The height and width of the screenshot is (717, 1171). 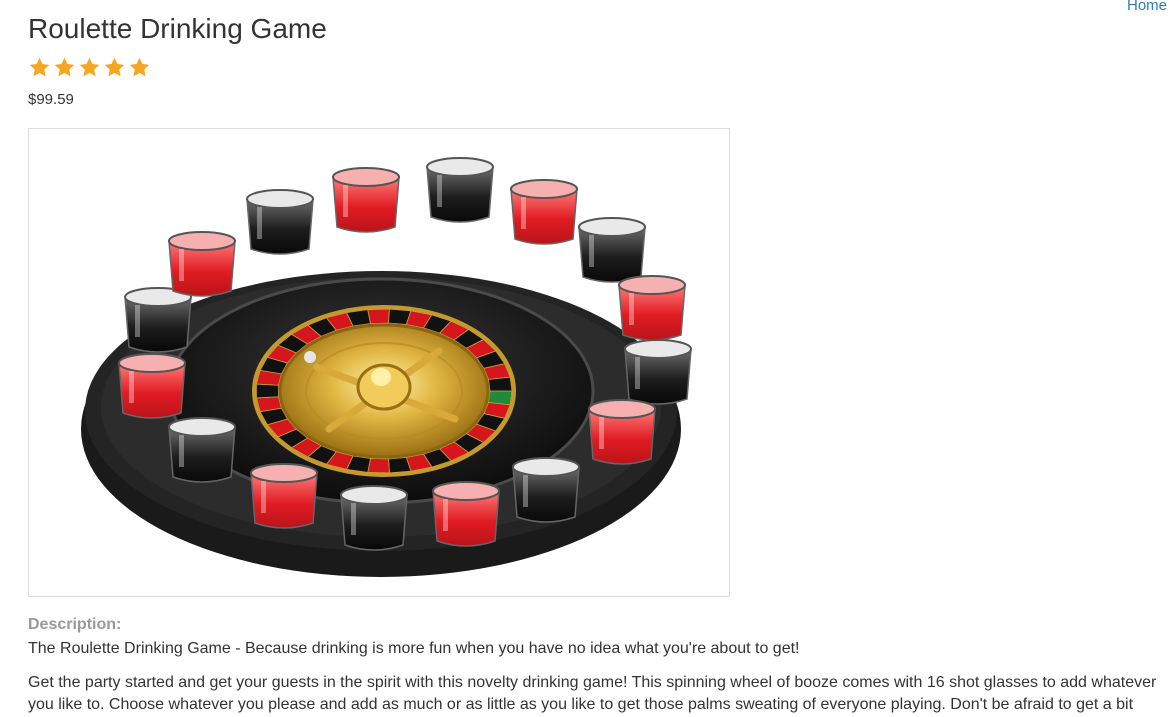 What do you see at coordinates (1147, 7) in the screenshot?
I see `home-link: Home` at bounding box center [1147, 7].